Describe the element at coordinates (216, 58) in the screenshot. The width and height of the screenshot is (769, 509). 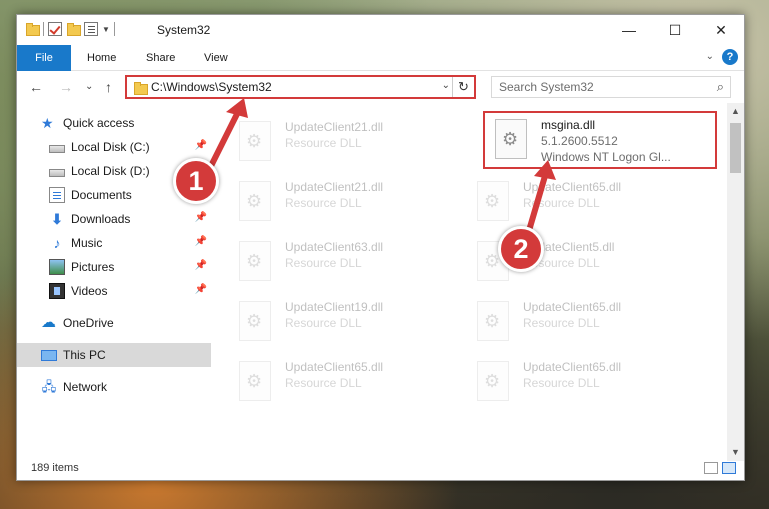
I see `tab-view: View` at that location.